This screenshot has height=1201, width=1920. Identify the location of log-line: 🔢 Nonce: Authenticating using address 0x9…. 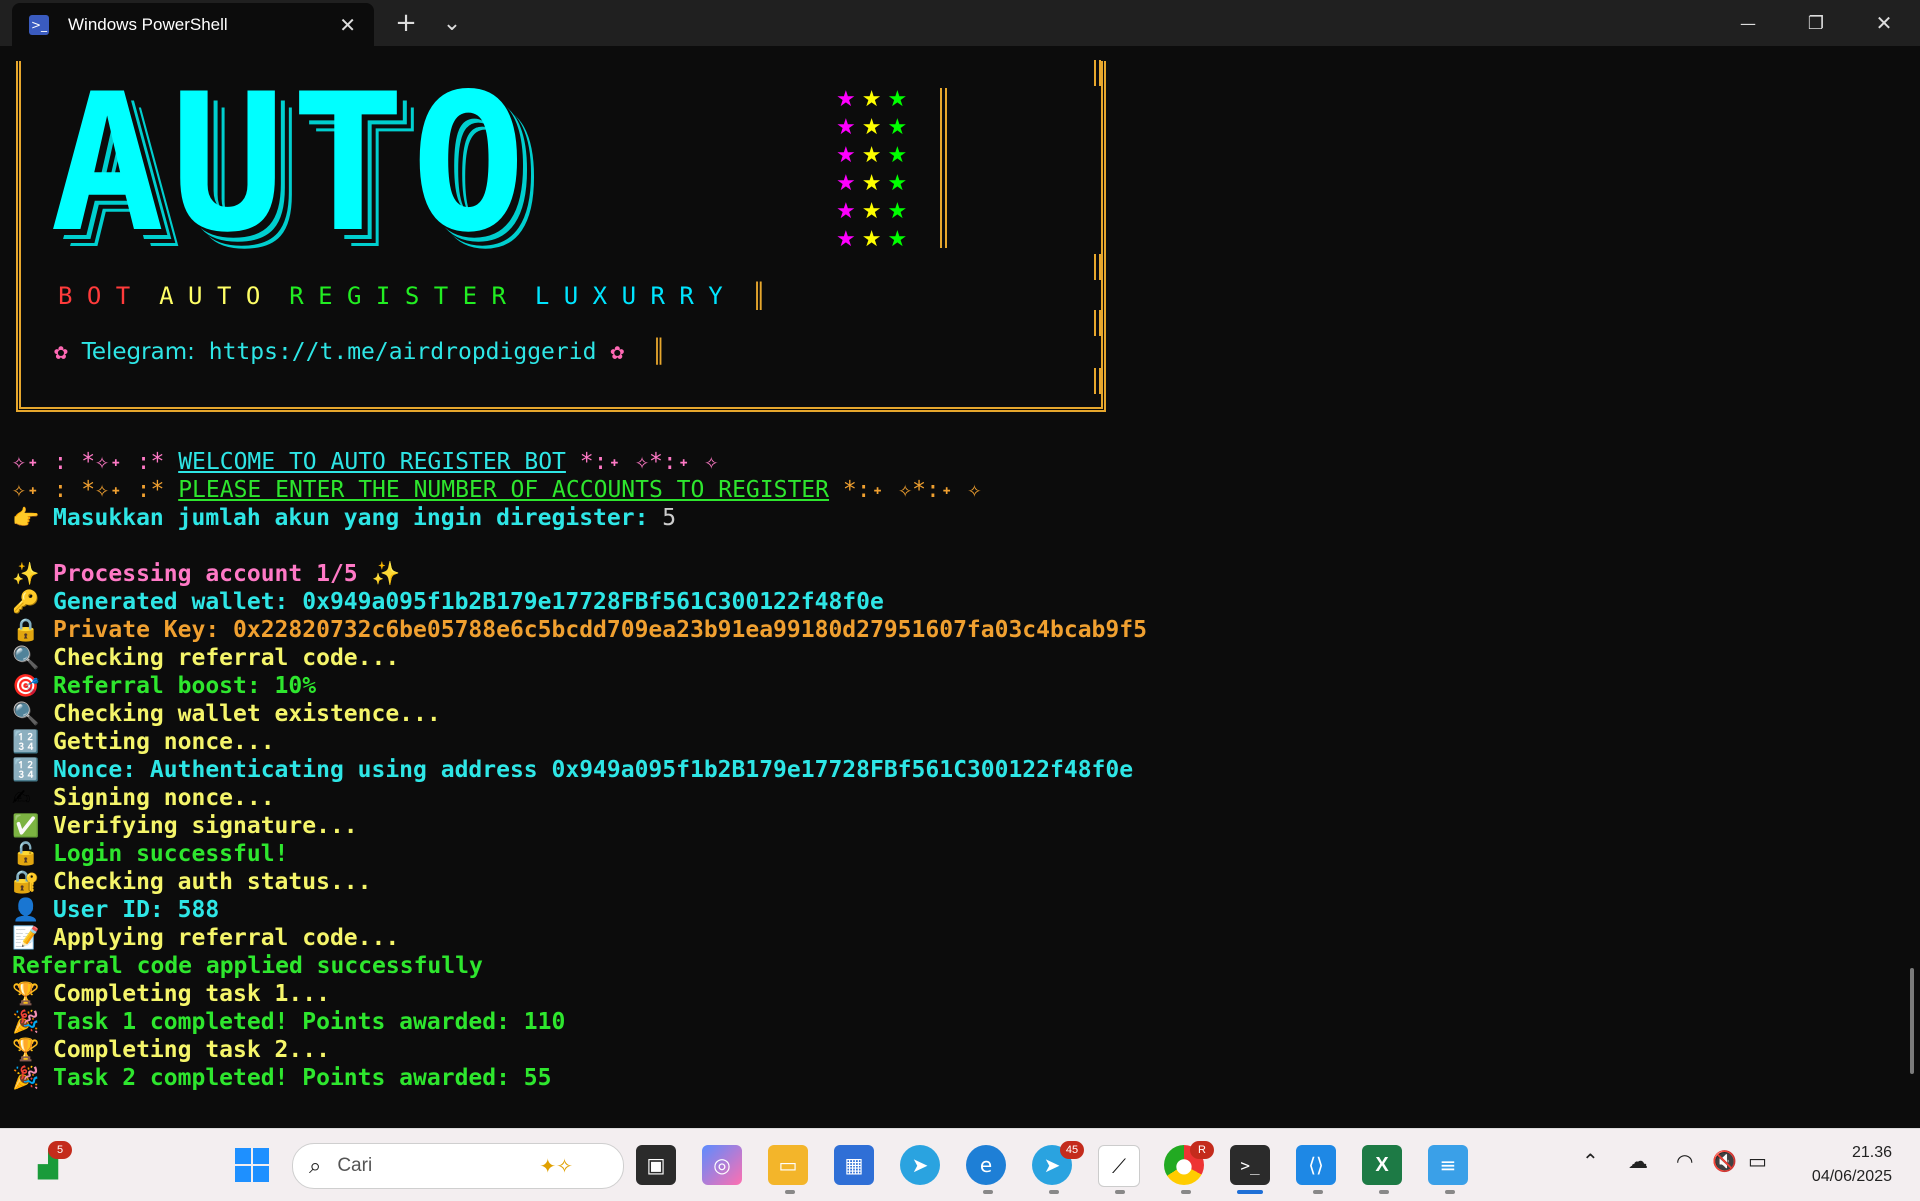
(572, 770).